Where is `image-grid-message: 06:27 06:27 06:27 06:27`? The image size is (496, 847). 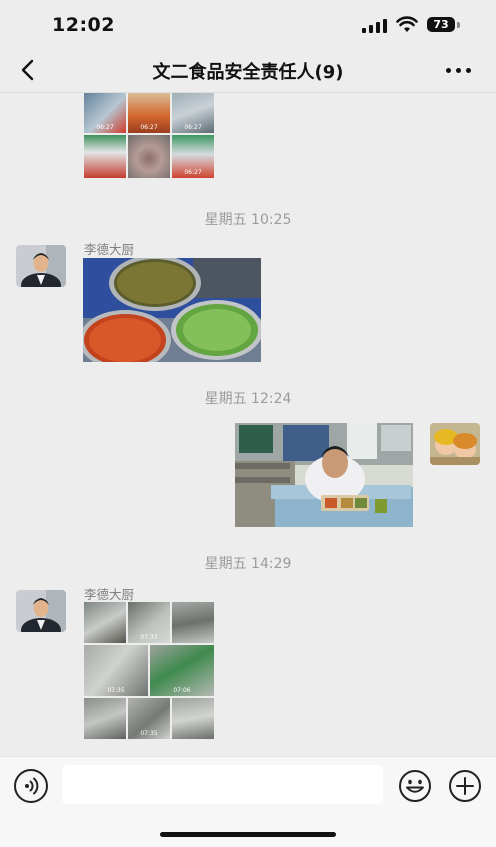
image-grid-message: 06:27 06:27 06:27 06:27 is located at coordinates (149, 138).